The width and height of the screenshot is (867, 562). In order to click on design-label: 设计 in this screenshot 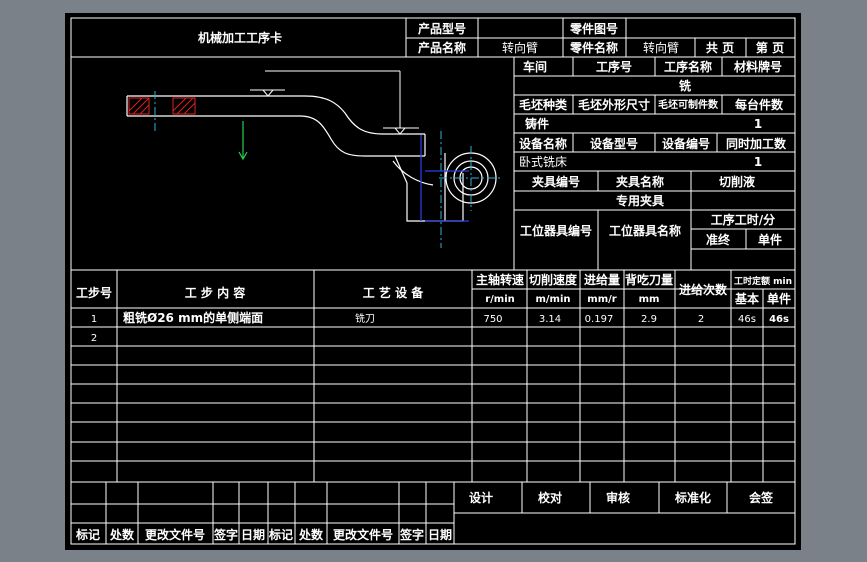, I will do `click(481, 497)`.